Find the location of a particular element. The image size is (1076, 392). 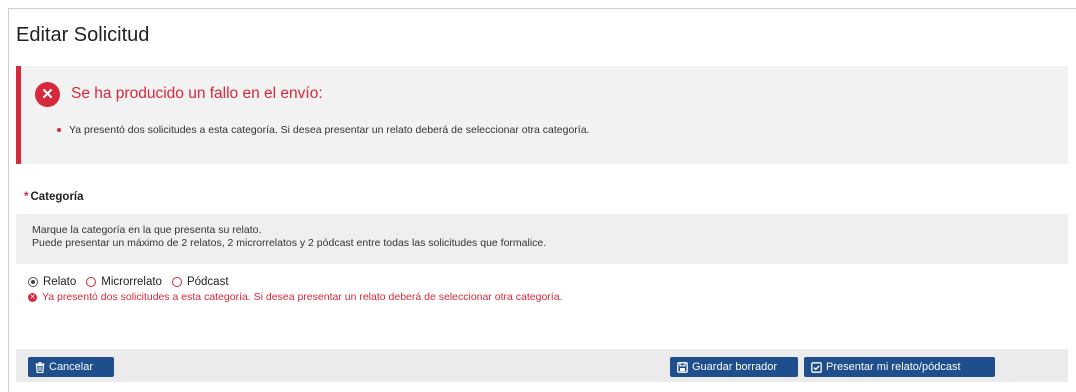

submit-button-label: Presentar mi relato/pódcast is located at coordinates (893, 367).